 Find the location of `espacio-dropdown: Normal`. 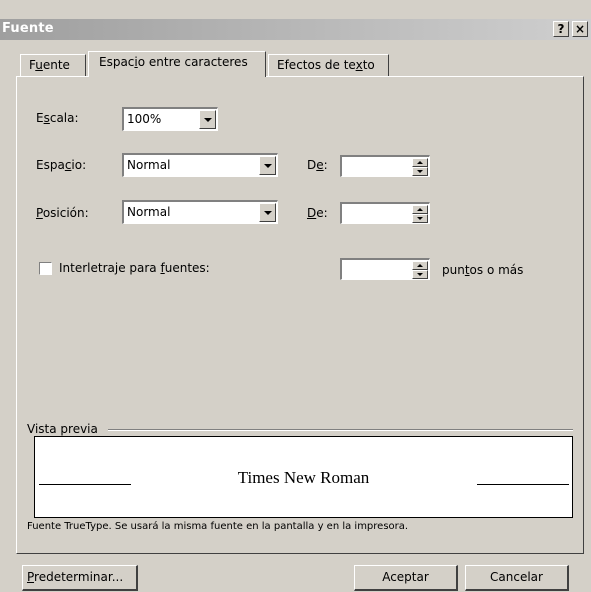

espacio-dropdown: Normal is located at coordinates (200, 165).